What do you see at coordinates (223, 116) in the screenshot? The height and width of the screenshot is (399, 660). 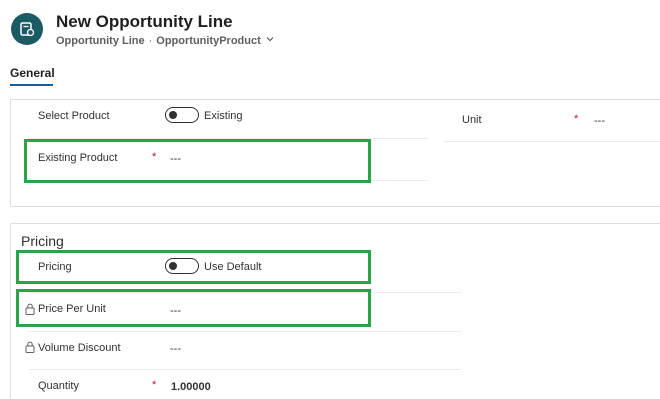 I see `select-product-toggle-text: Existing` at bounding box center [223, 116].